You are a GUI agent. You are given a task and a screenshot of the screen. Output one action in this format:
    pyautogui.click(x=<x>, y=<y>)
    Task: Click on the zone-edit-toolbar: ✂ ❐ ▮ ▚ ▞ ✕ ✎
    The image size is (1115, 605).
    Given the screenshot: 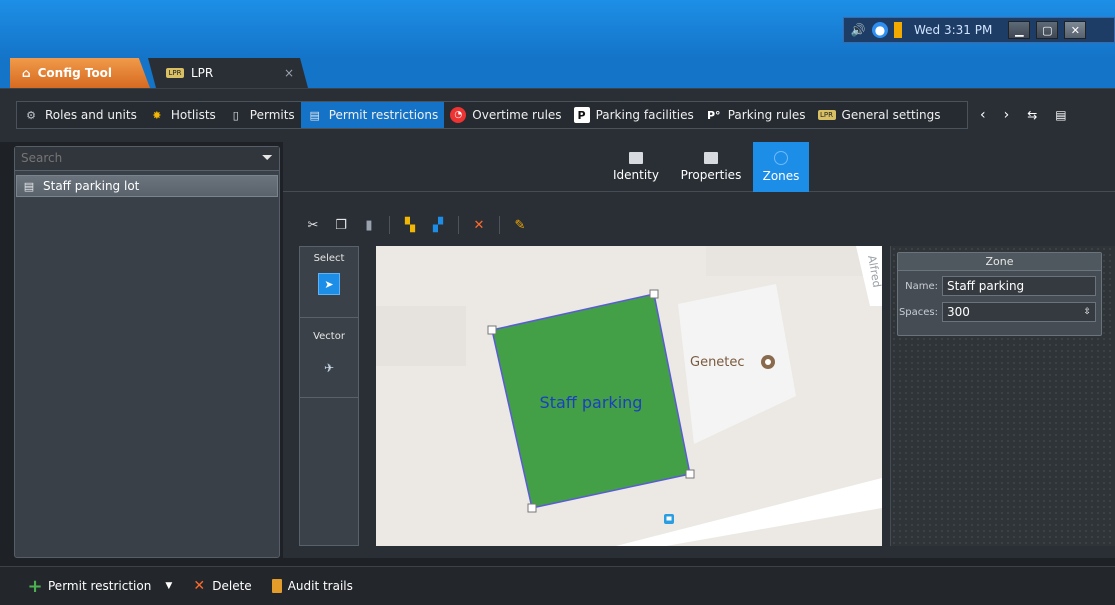 What is the action you would take?
    pyautogui.click(x=416, y=225)
    